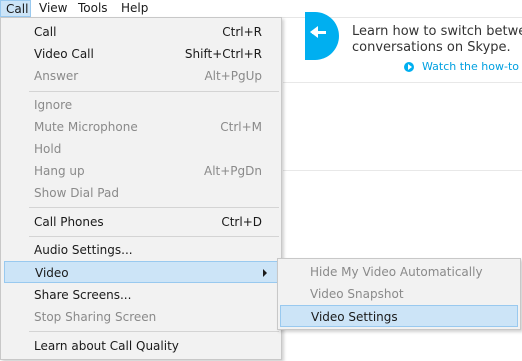 The image size is (522, 361). I want to click on menu-item-label: Video Call, so click(64, 54).